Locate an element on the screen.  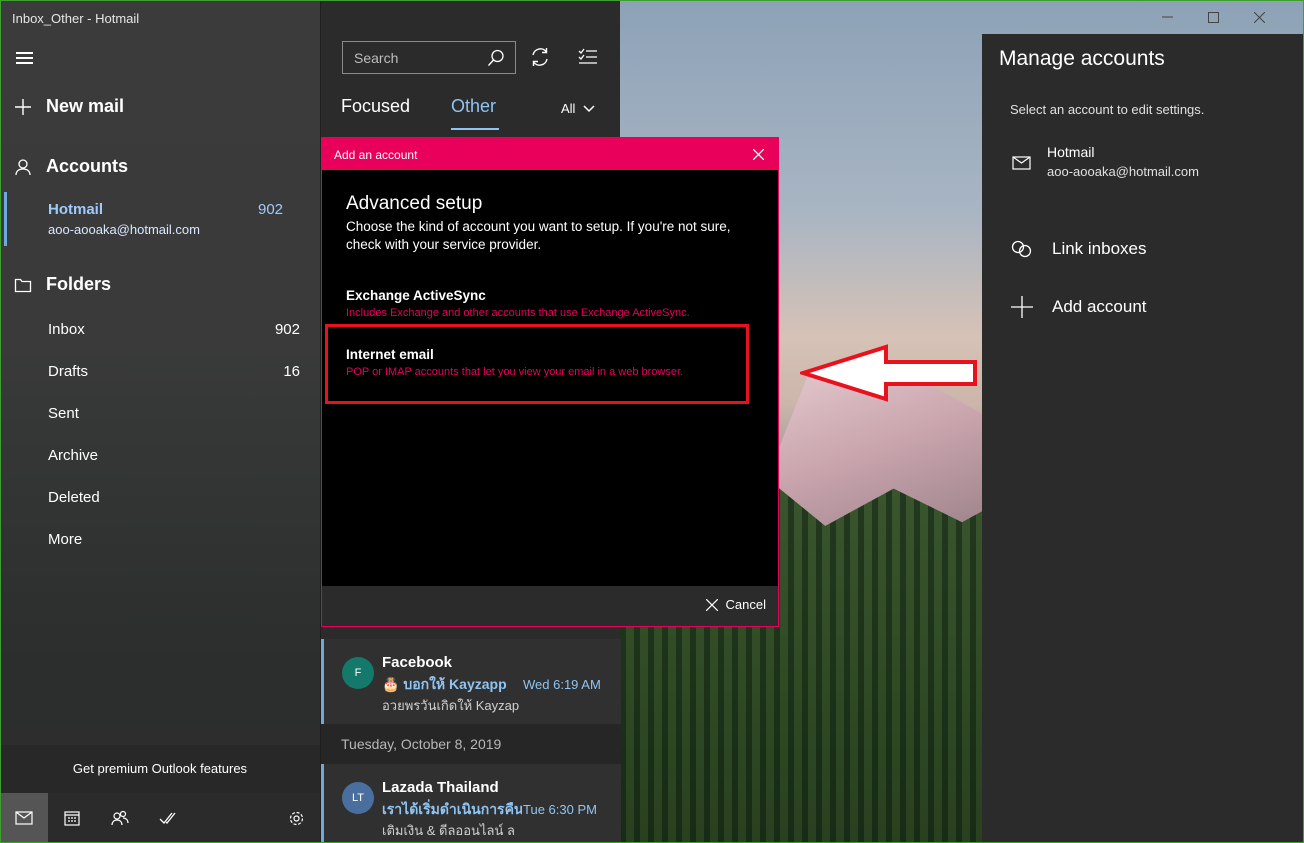
search-box is located at coordinates (429, 57).